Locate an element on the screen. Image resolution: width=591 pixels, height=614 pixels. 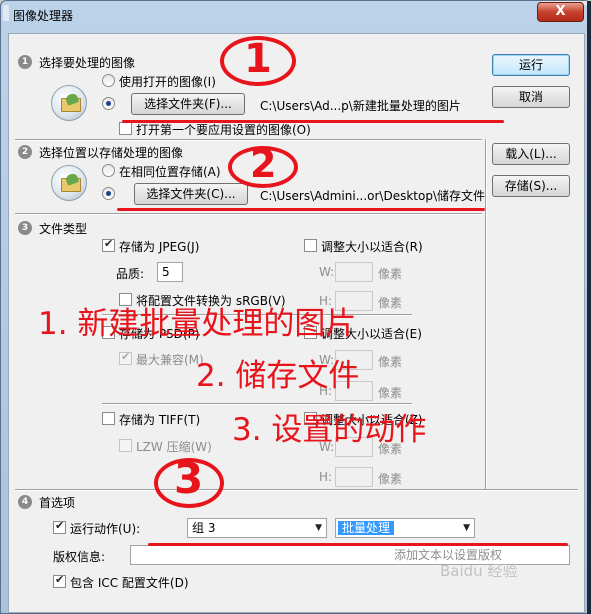
include-icc-label: 包含 ICC 配置文件(D) is located at coordinates (129, 583).